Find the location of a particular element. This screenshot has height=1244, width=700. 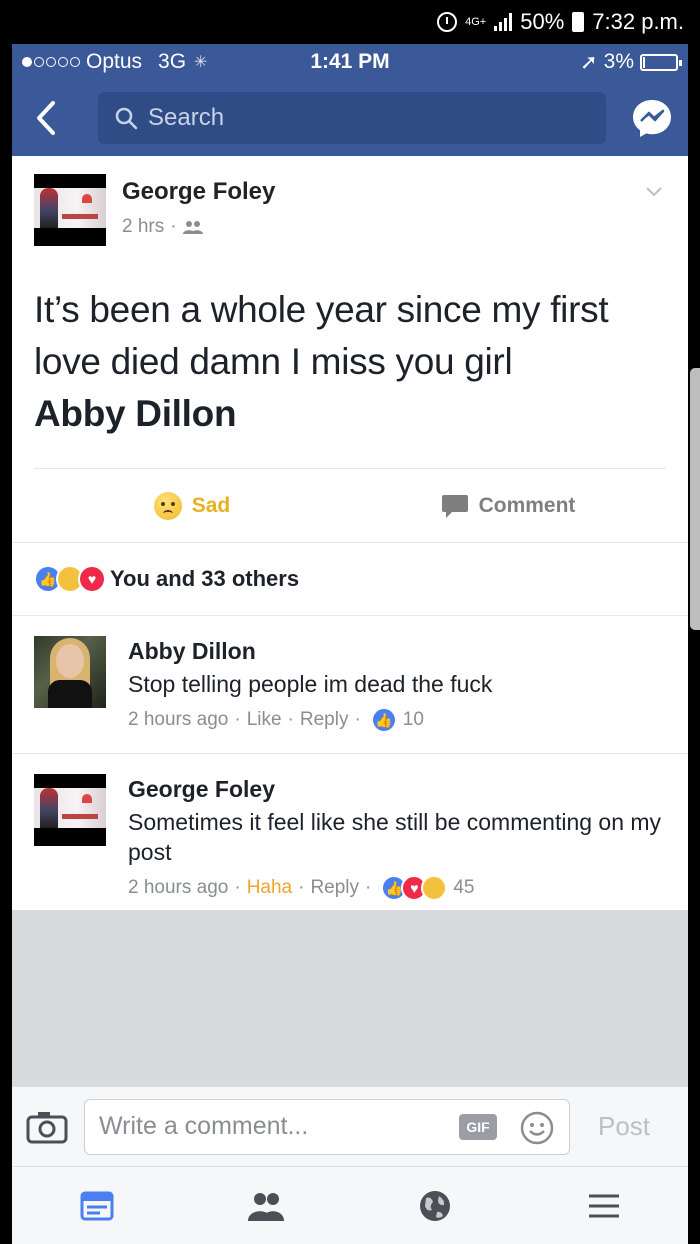

search-input: Search is located at coordinates (352, 118).